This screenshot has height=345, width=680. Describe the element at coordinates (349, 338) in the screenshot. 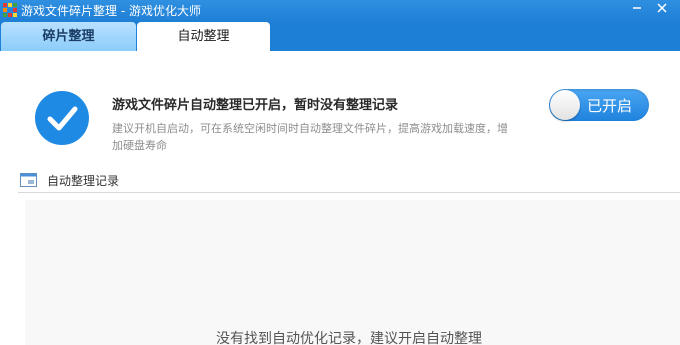

I see `empty-records-message: 没有找到自动优化记录，建议开启自动整理` at that location.